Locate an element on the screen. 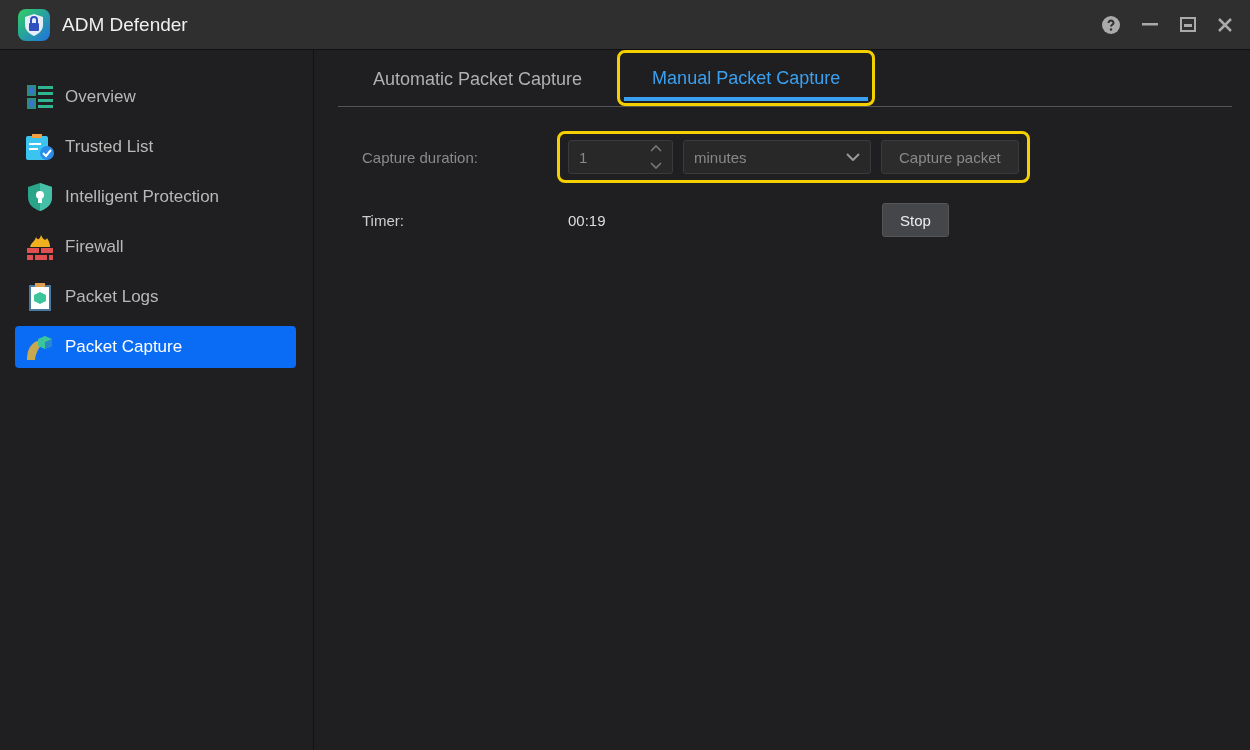 The width and height of the screenshot is (1250, 750). window-title: ADM Defender is located at coordinates (125, 24).